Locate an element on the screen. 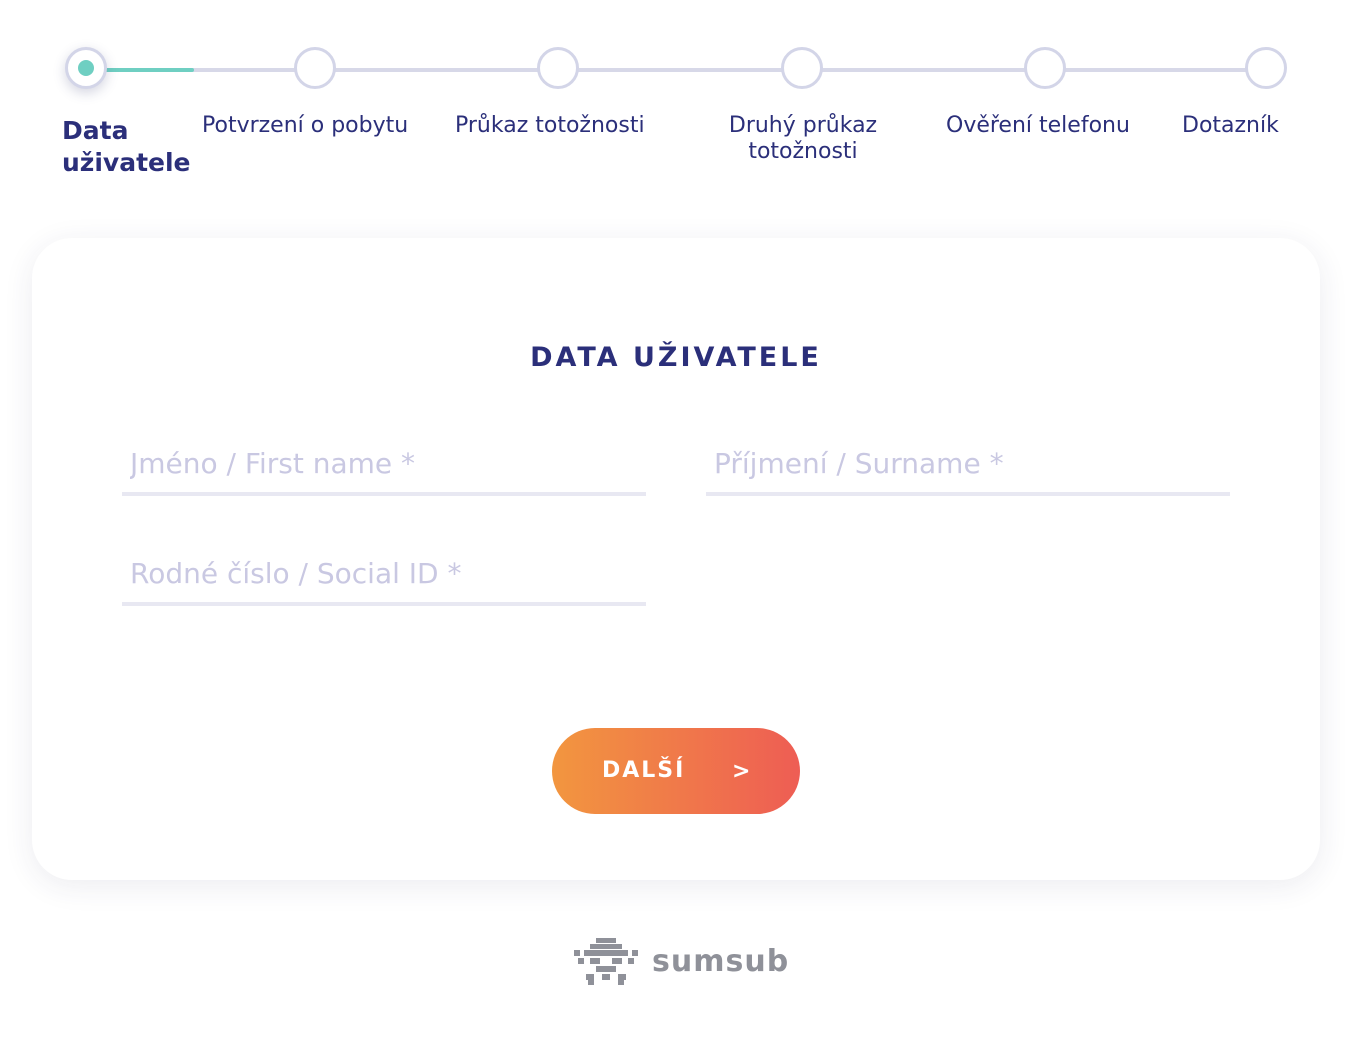 The image size is (1364, 1048). stepper-track is located at coordinates (676, 70).